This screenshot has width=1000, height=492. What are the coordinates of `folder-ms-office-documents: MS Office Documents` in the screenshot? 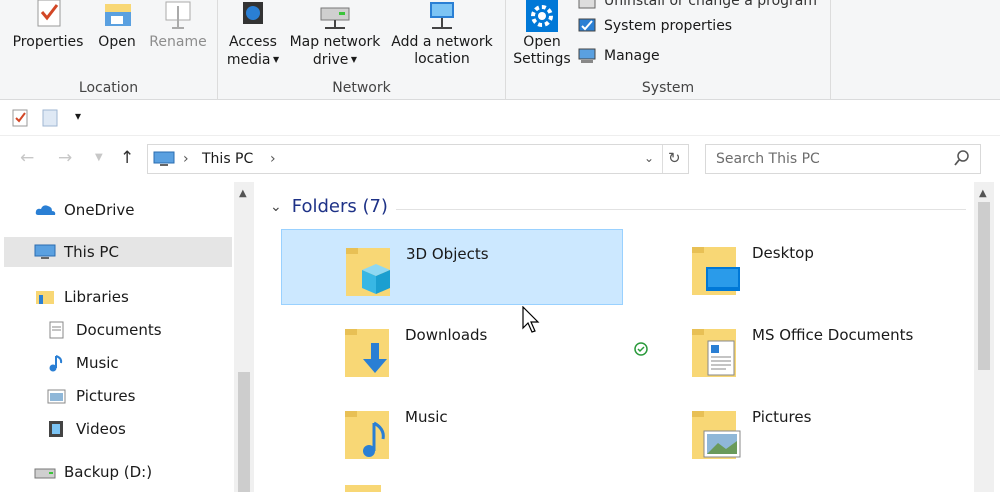 It's located at (799, 349).